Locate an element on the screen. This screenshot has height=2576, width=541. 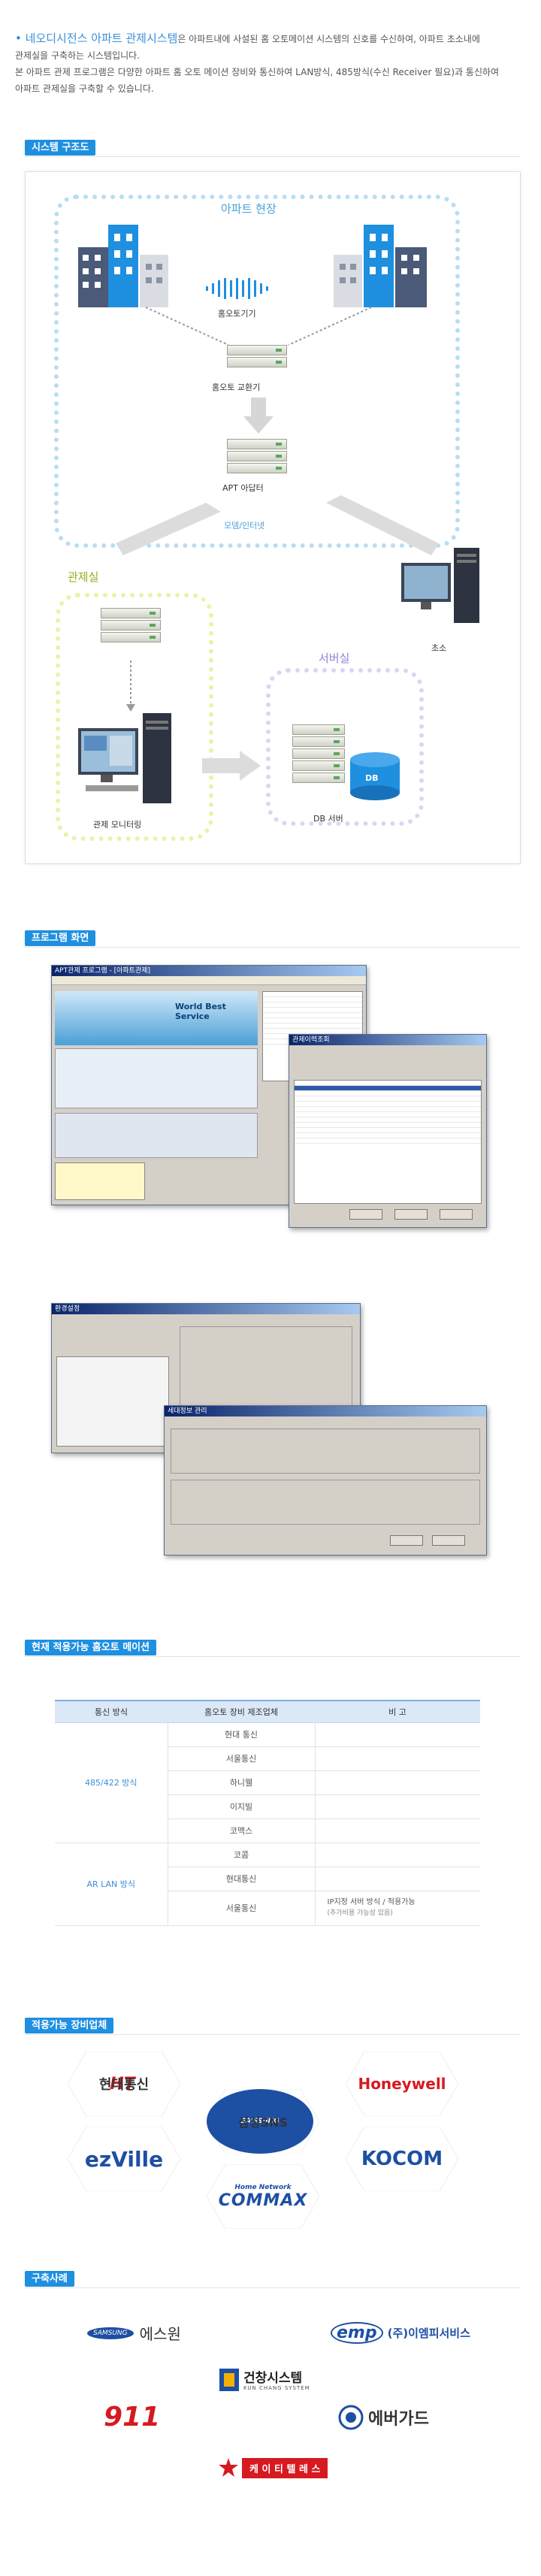
case-logo-911: 911 is located at coordinates (132, 2417).